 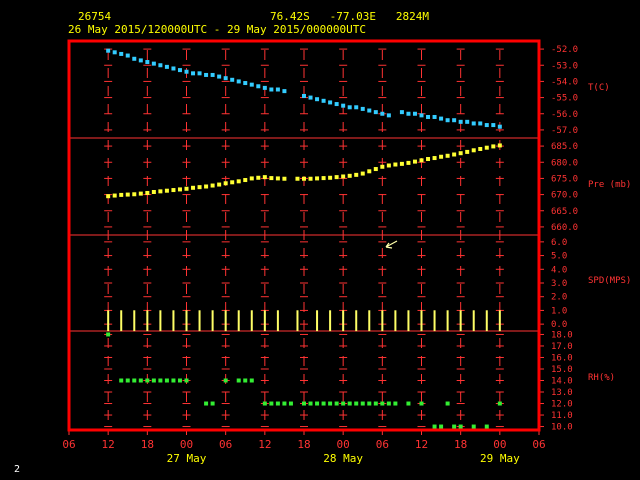 I want to click on panel-ylabel: Pre (mb), so click(x=609, y=185).